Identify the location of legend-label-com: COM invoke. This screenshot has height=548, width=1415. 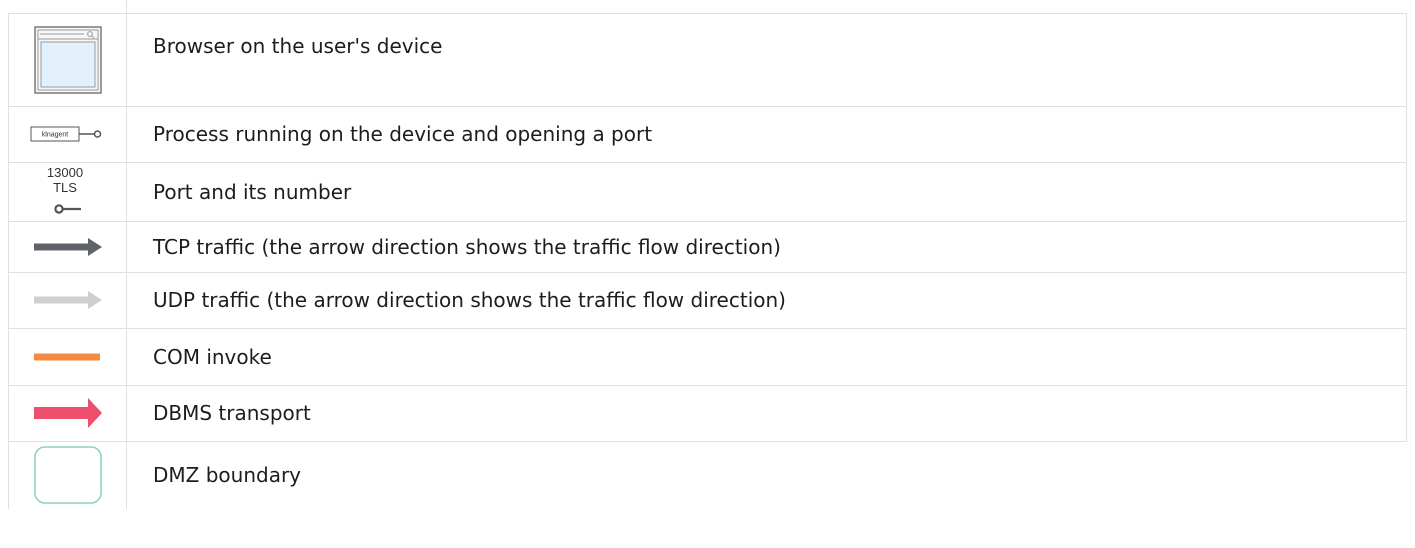
(766, 356).